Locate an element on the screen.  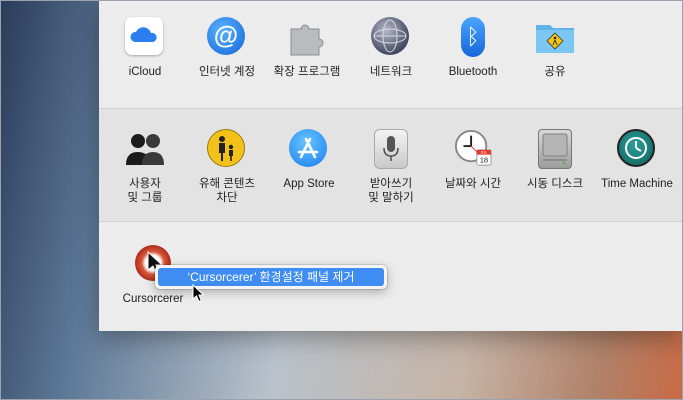
pref-label: 유해 콘텐츠 차단 is located at coordinates (227, 191).